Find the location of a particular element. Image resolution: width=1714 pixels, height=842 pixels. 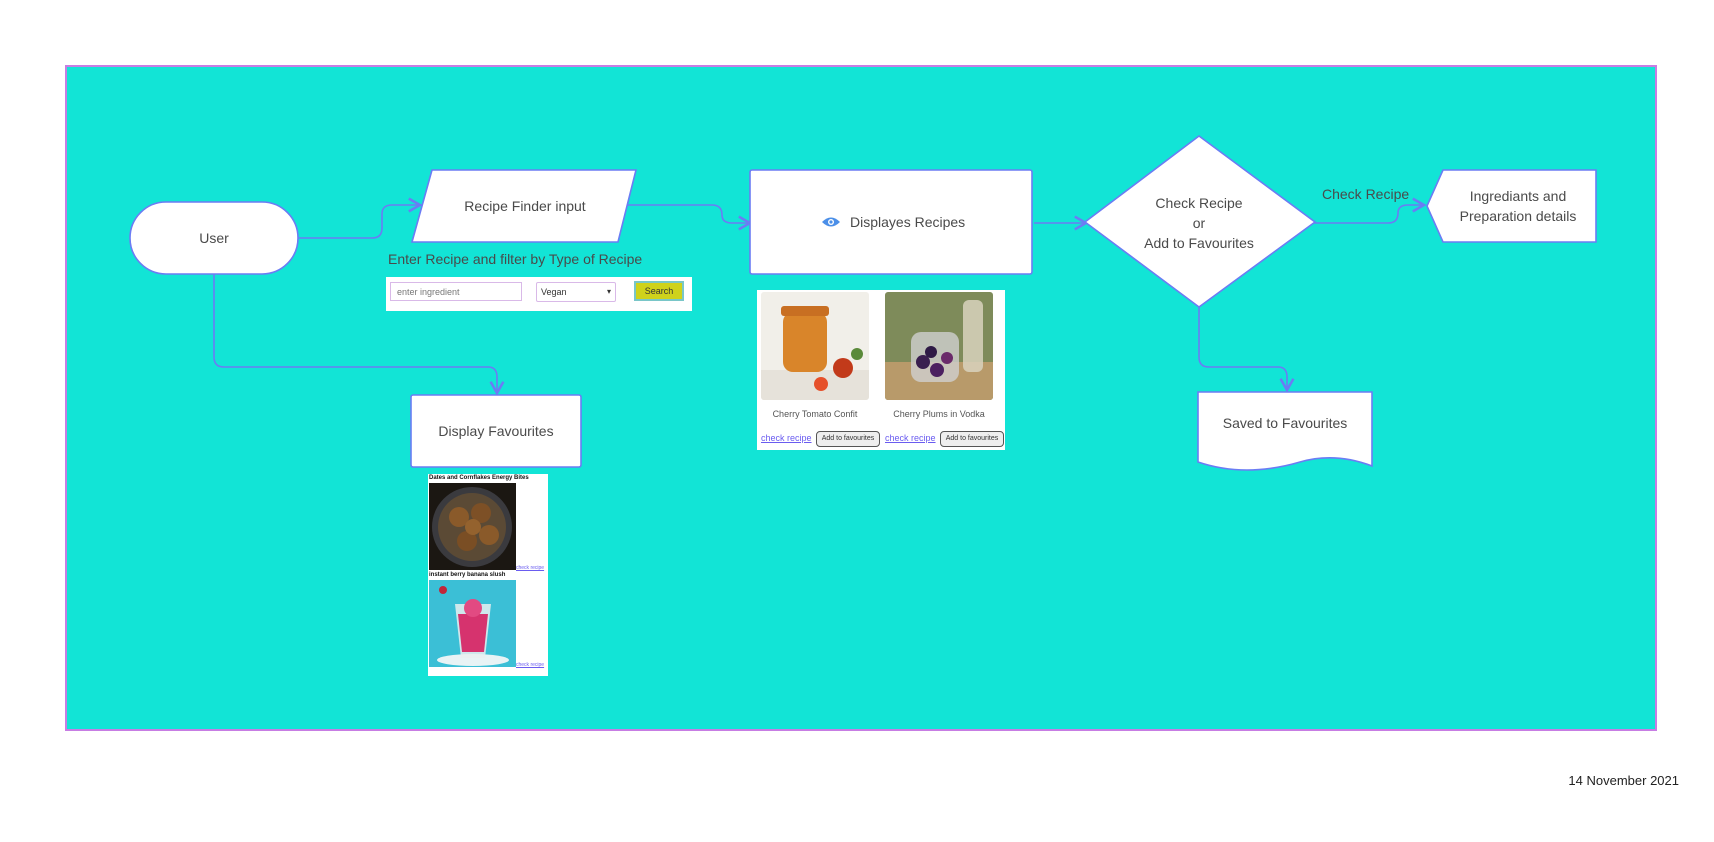

recipe-title: Cherry Plums in Vodka is located at coordinates (939, 414).